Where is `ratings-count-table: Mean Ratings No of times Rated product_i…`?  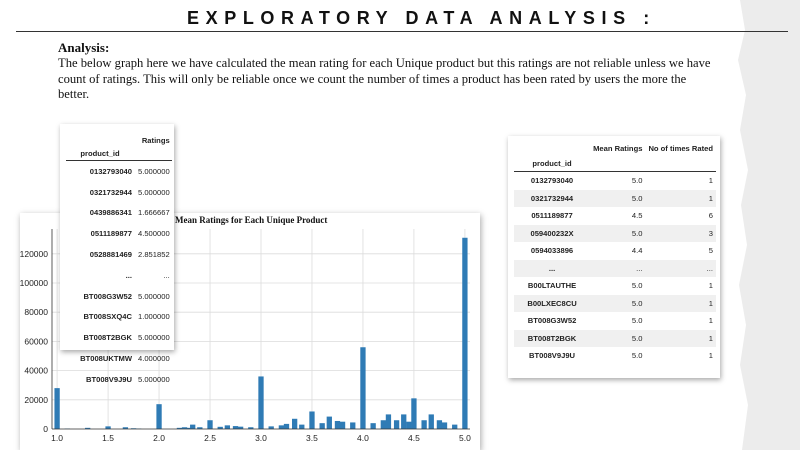
ratings-count-table: Mean Ratings No of times Rated product_i… is located at coordinates (614, 257).